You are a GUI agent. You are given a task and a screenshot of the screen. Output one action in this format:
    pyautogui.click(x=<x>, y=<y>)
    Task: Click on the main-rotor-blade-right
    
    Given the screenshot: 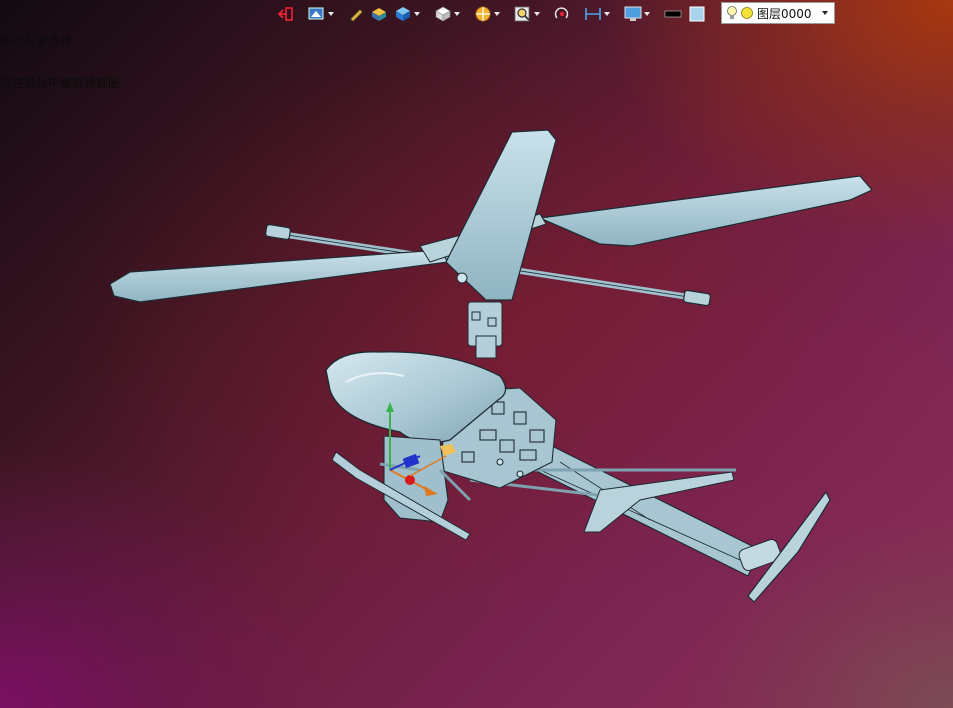 What is the action you would take?
    pyautogui.click(x=705, y=211)
    